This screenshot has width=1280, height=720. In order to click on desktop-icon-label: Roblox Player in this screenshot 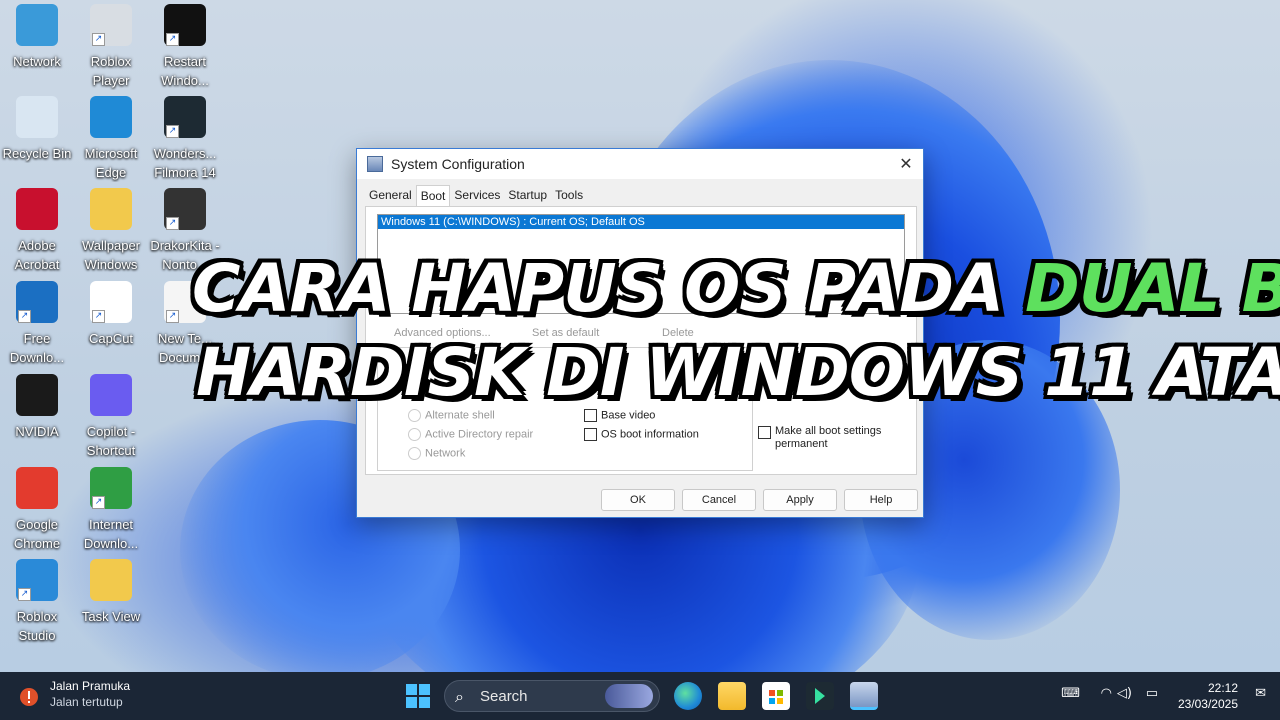, I will do `click(111, 71)`.